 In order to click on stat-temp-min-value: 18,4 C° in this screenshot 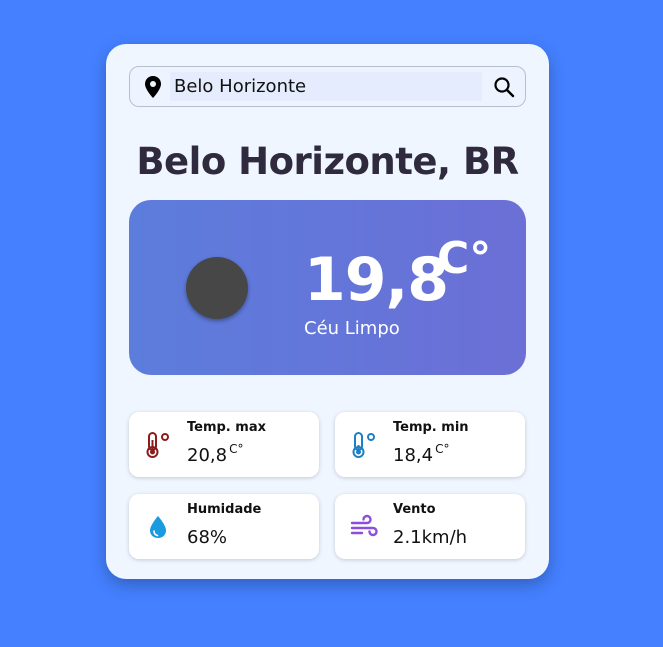, I will do `click(421, 454)`.